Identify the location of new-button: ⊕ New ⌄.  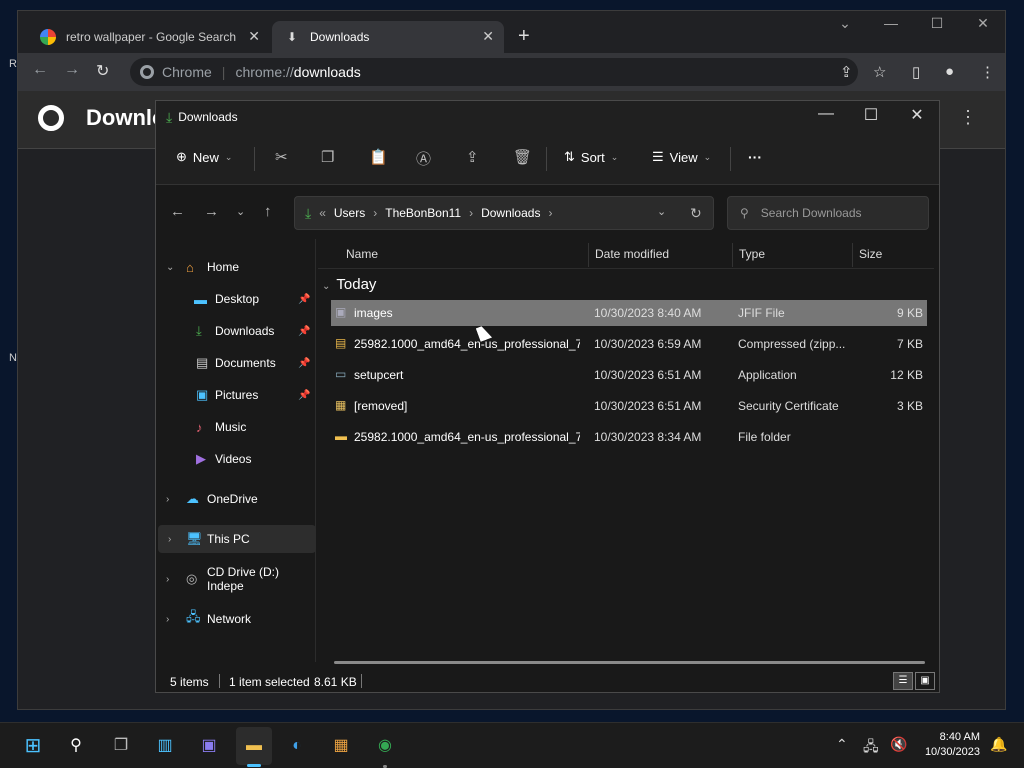
(204, 157).